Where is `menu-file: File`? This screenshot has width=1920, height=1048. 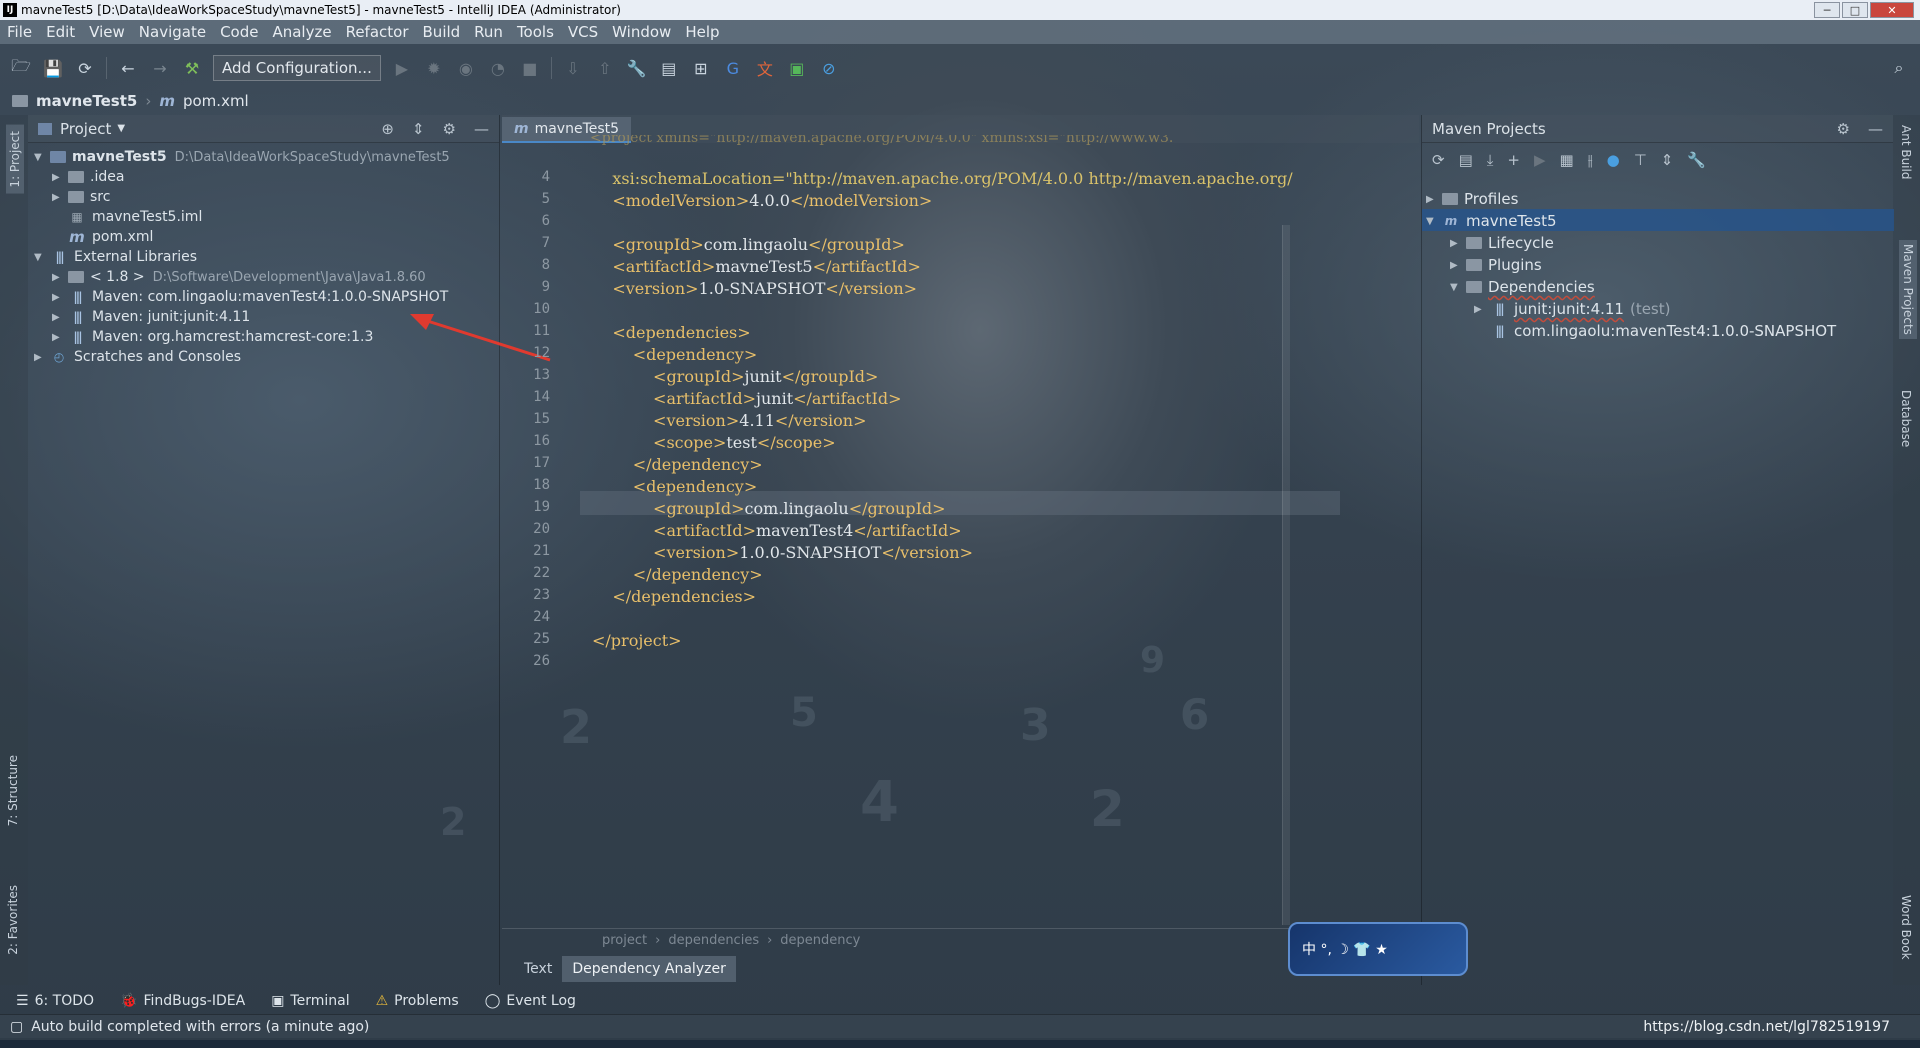 menu-file: File is located at coordinates (19, 32).